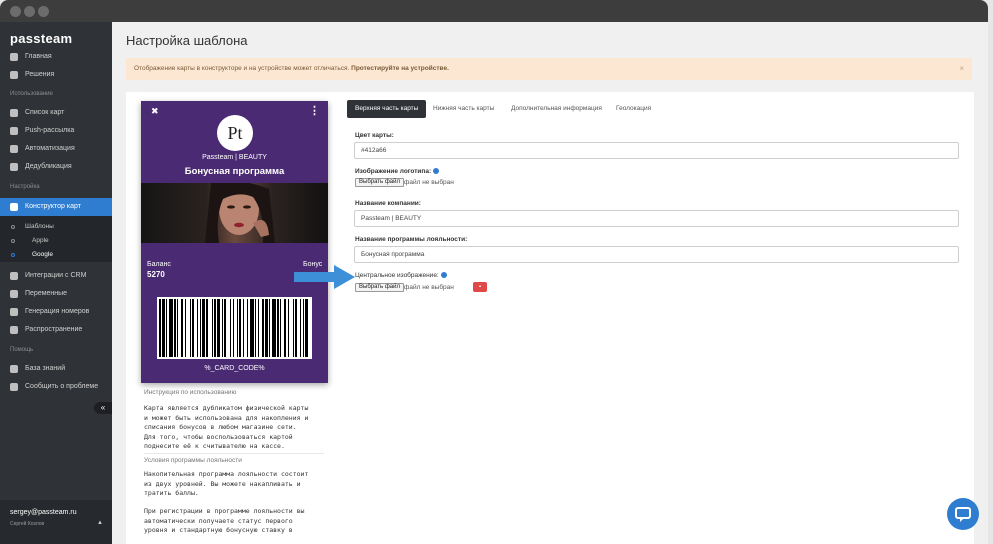 The image size is (993, 544). What do you see at coordinates (56, 294) in the screenshot?
I see `sidebar-item-variables: Переменные` at bounding box center [56, 294].